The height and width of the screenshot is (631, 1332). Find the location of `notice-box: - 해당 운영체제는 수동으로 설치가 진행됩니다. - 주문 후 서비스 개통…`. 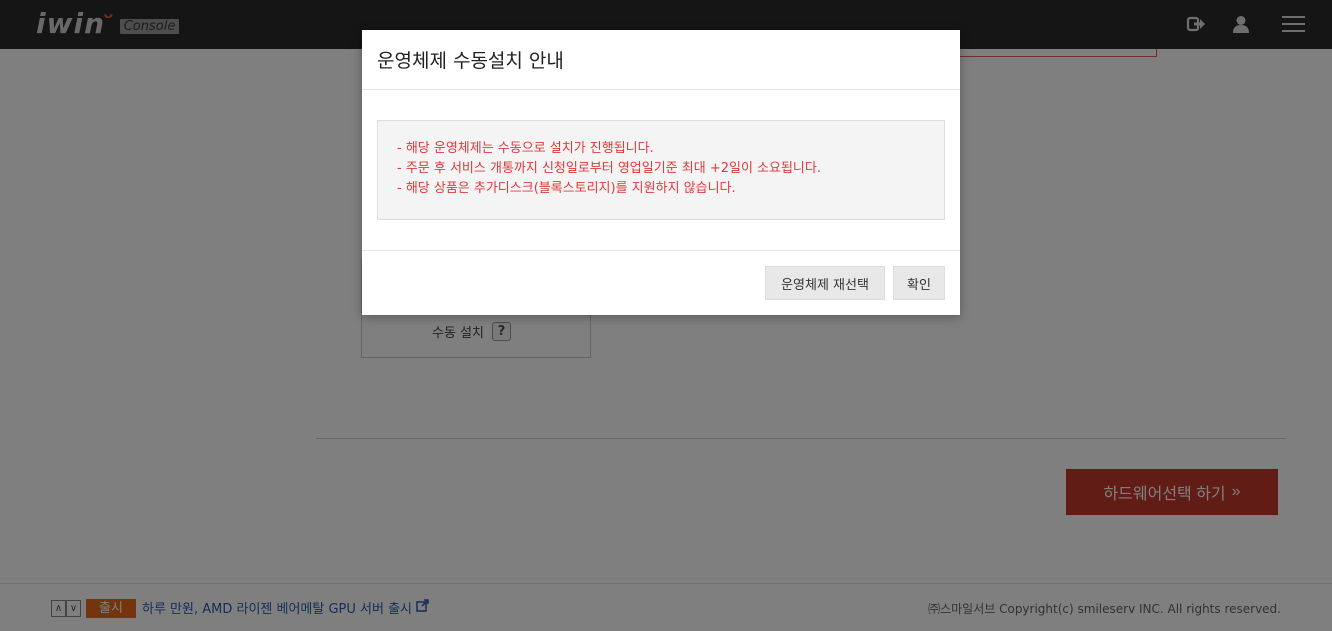

notice-box: - 해당 운영체제는 수동으로 설치가 진행됩니다. - 주문 후 서비스 개통… is located at coordinates (661, 170).